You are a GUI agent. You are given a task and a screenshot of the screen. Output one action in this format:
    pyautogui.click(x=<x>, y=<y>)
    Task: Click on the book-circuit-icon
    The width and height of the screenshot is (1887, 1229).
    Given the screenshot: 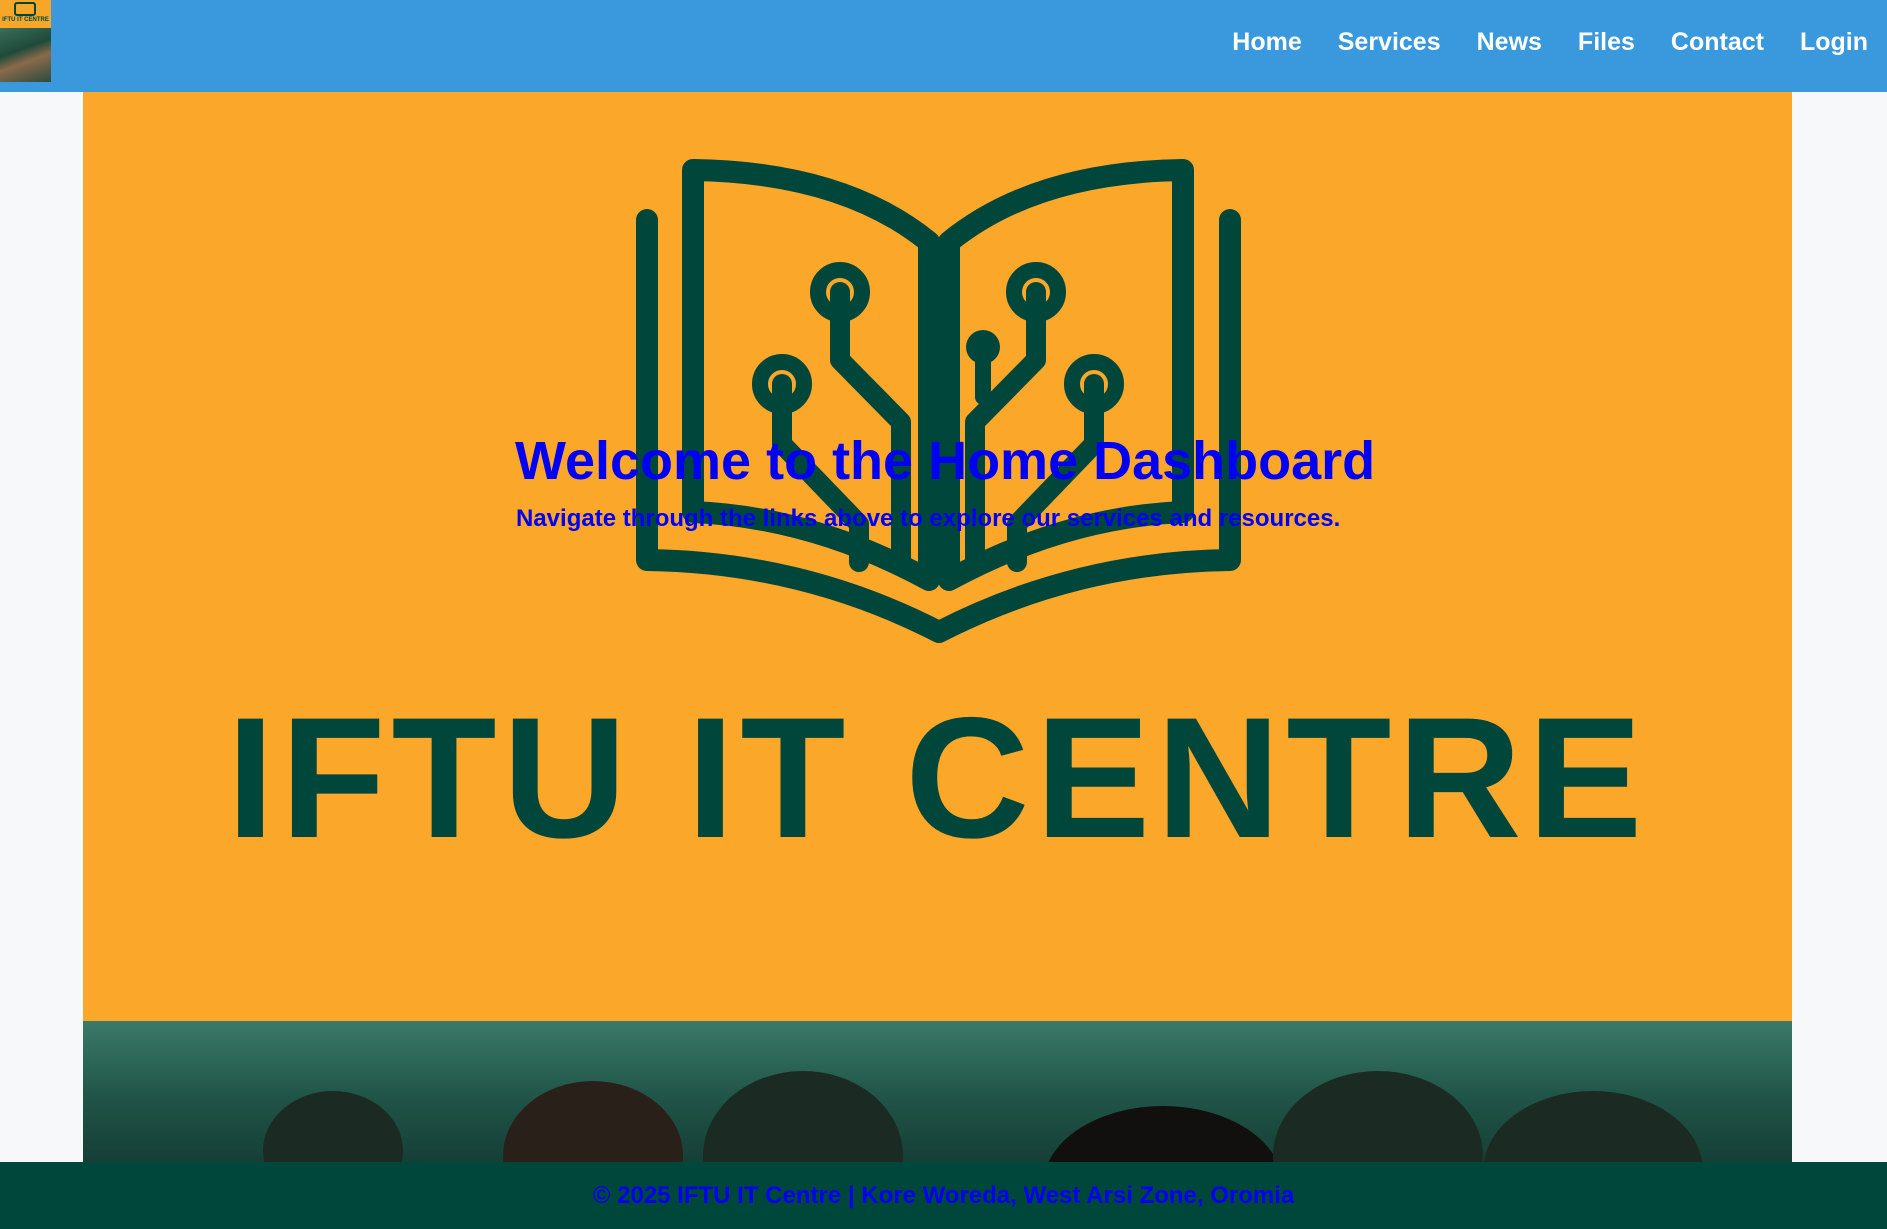 What is the action you would take?
    pyautogui.click(x=938, y=401)
    